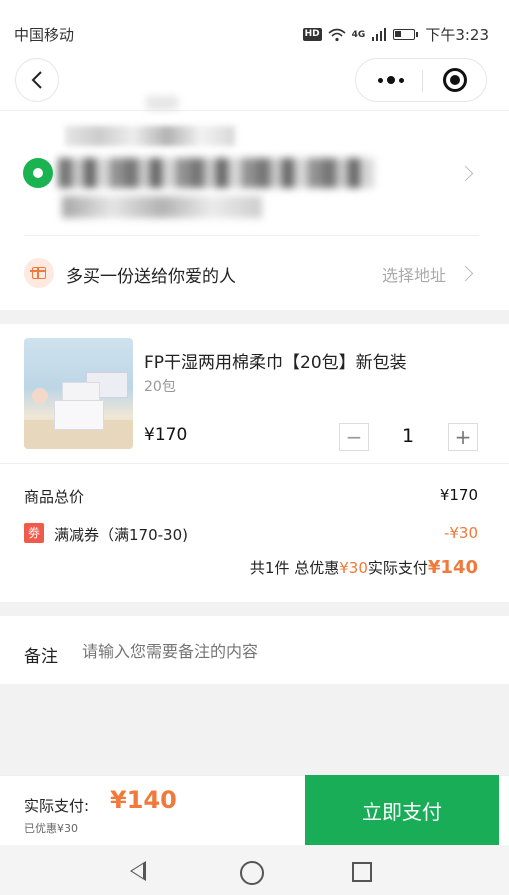  What do you see at coordinates (34, 533) in the screenshot?
I see `coupon-icon: 劵` at bounding box center [34, 533].